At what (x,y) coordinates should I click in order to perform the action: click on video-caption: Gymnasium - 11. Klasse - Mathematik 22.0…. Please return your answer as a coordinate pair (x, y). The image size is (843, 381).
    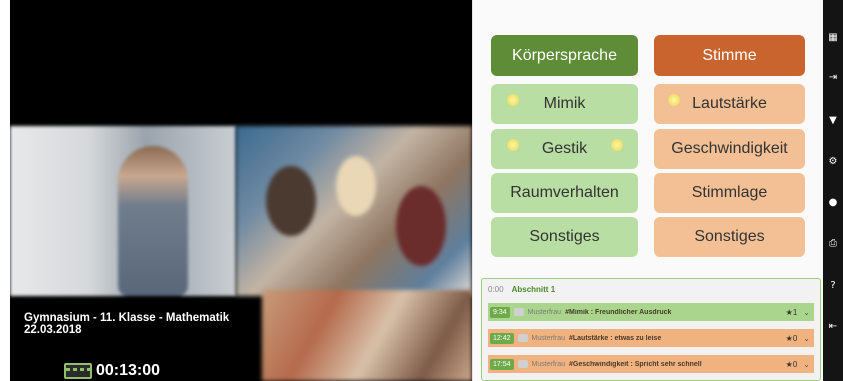
    Looking at the image, I should click on (126, 324).